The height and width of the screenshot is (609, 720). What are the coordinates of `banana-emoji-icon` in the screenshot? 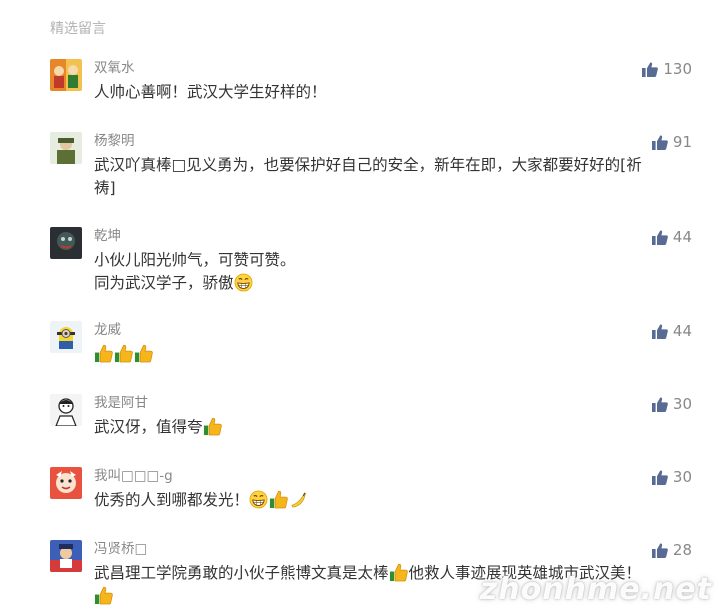 It's located at (298, 499).